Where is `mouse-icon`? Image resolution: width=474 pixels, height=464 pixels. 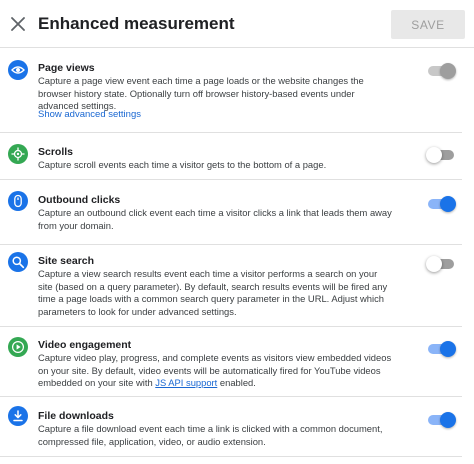 mouse-icon is located at coordinates (18, 201).